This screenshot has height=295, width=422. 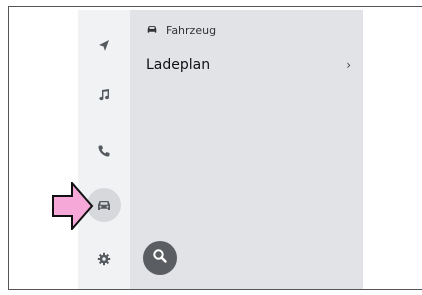 I want to click on search-icon, so click(x=160, y=258).